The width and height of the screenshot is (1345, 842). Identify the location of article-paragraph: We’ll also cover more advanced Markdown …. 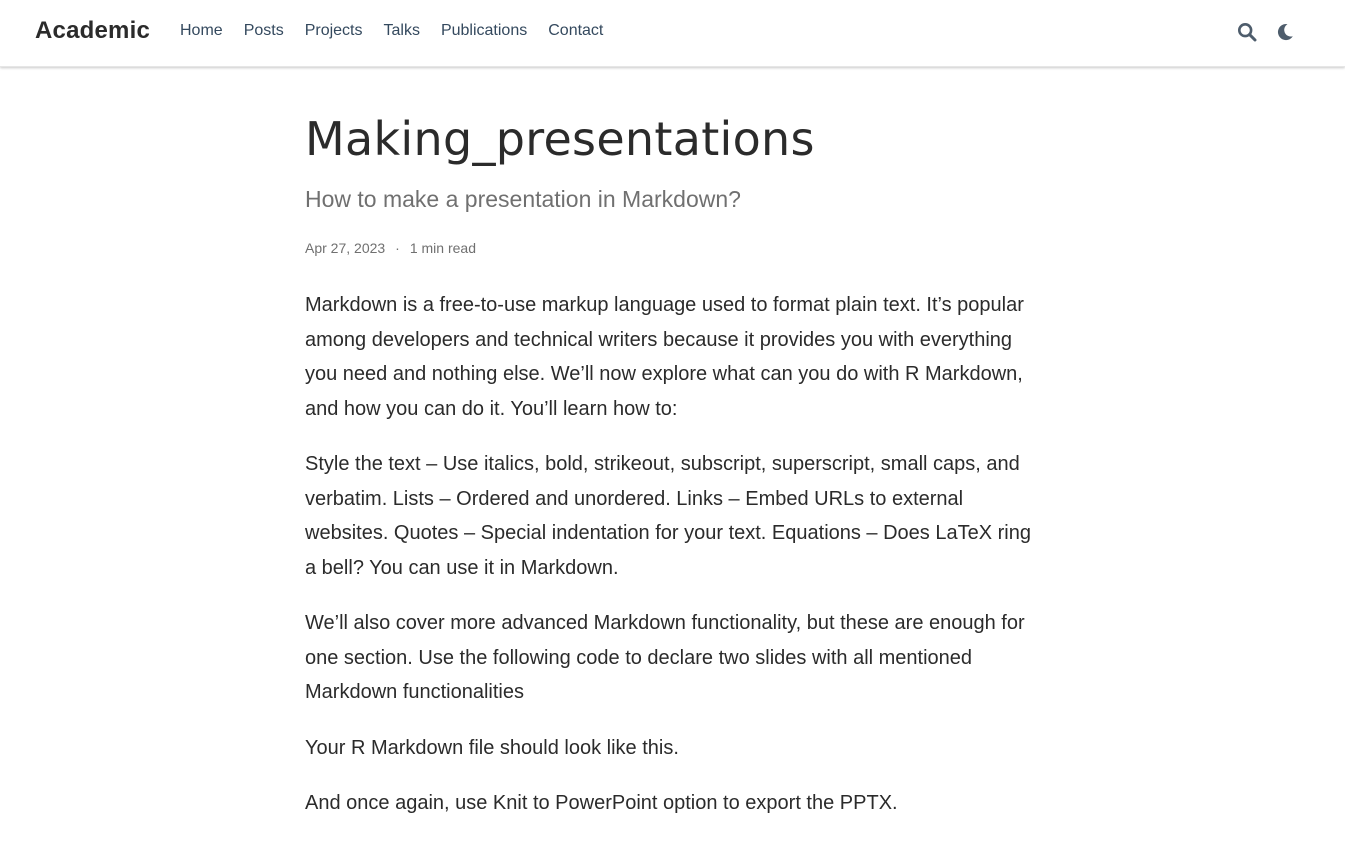
(665, 657).